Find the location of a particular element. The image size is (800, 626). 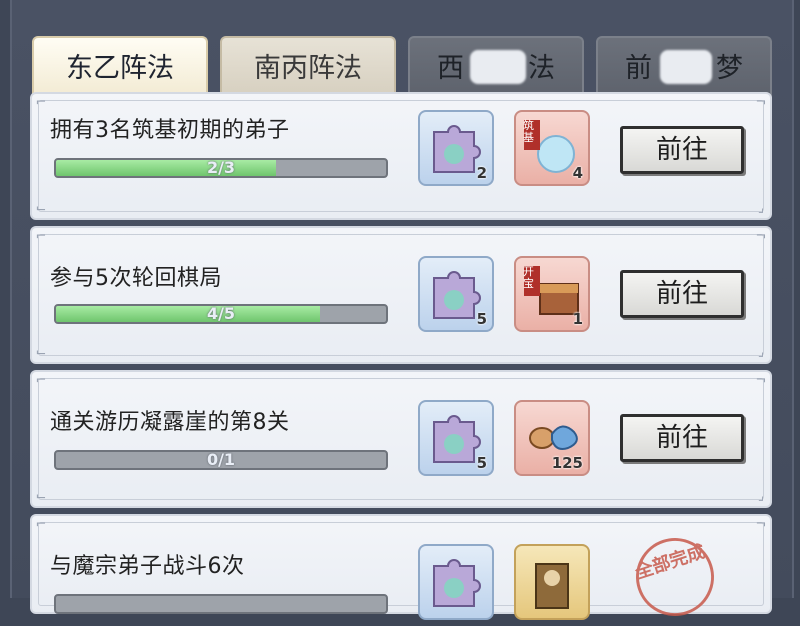

progress-text: 2/3 is located at coordinates (221, 167).